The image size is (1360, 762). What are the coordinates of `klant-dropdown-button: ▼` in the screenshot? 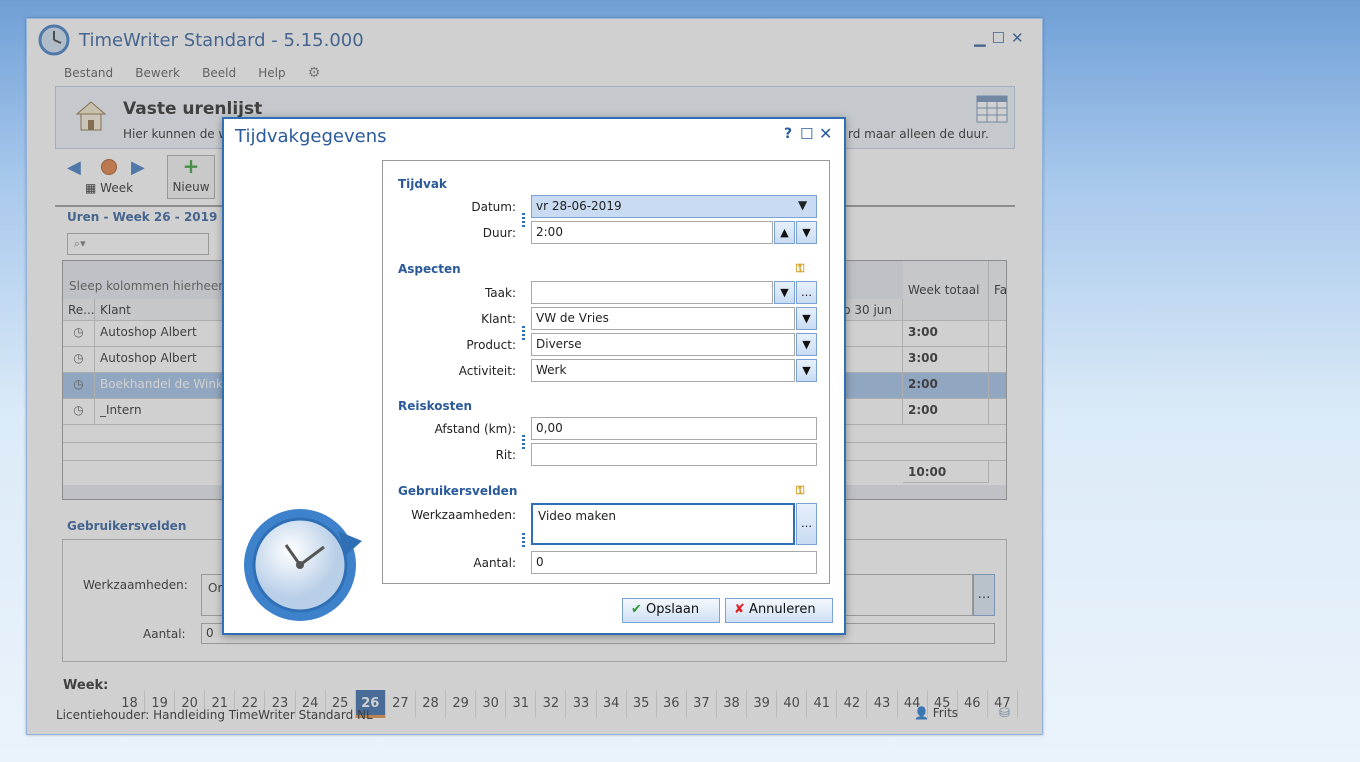 It's located at (806, 318).